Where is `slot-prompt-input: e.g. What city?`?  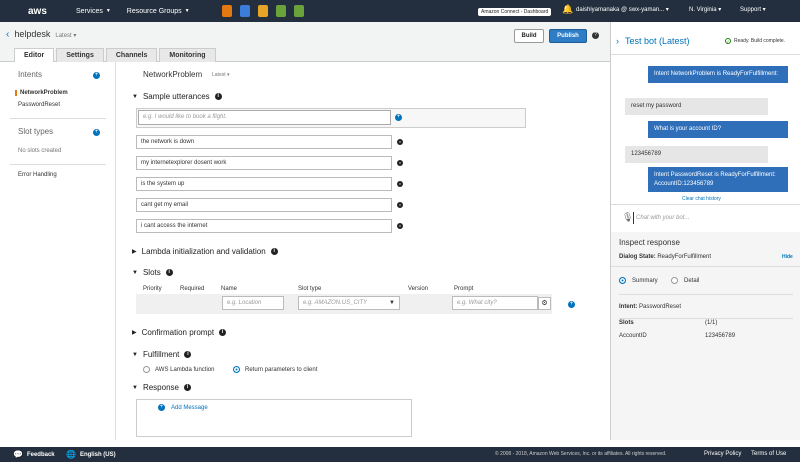 slot-prompt-input: e.g. What city? is located at coordinates (495, 303).